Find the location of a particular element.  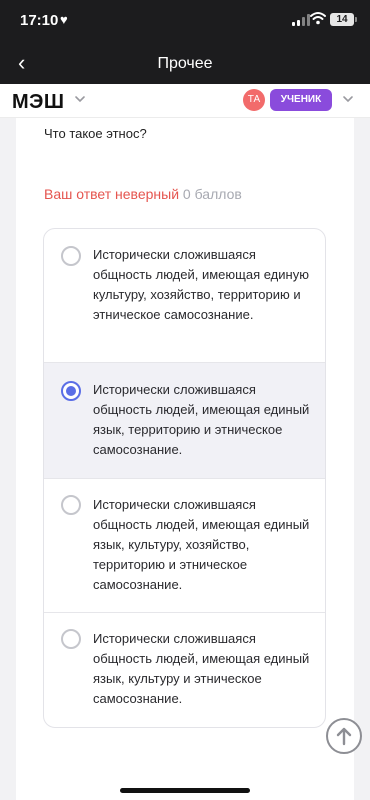

home-indicator is located at coordinates (185, 790).